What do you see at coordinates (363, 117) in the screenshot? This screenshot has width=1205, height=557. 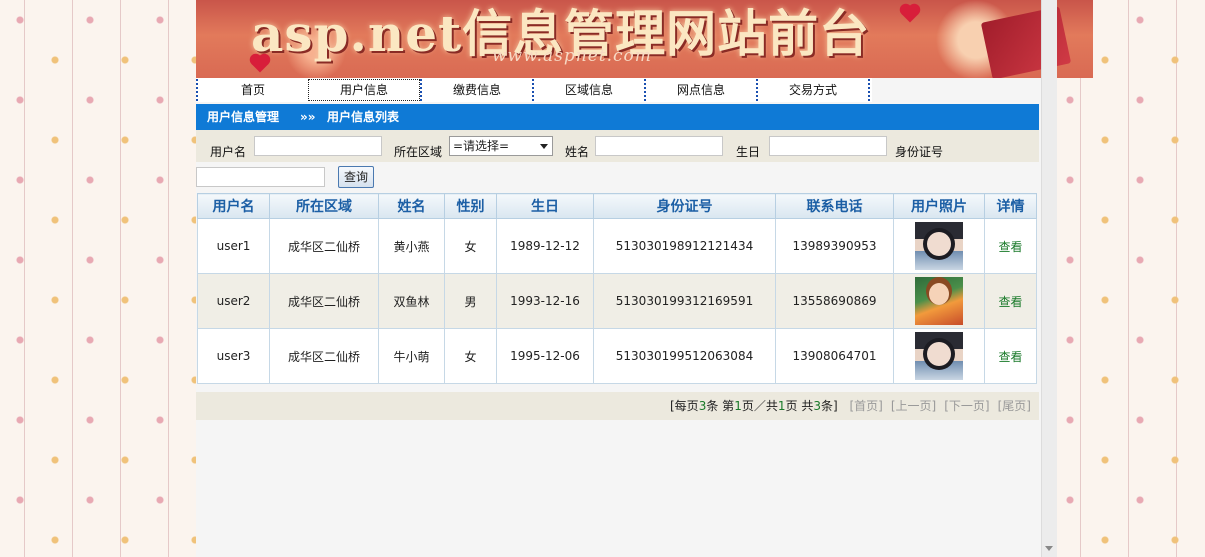 I see `section-current: 用户信息列表` at bounding box center [363, 117].